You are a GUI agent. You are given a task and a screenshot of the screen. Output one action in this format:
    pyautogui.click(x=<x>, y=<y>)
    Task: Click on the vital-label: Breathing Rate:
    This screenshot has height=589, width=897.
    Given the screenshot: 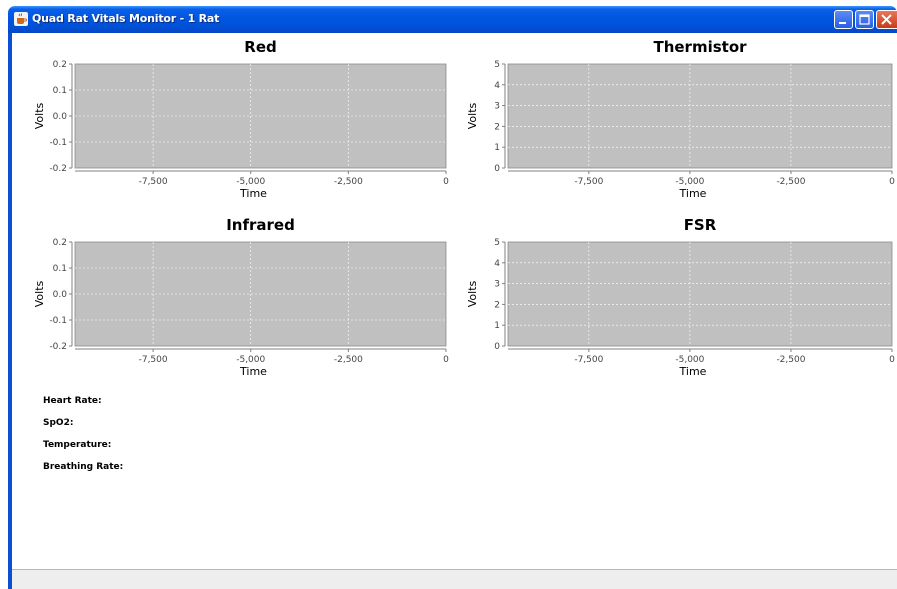 What is the action you would take?
    pyautogui.click(x=83, y=467)
    